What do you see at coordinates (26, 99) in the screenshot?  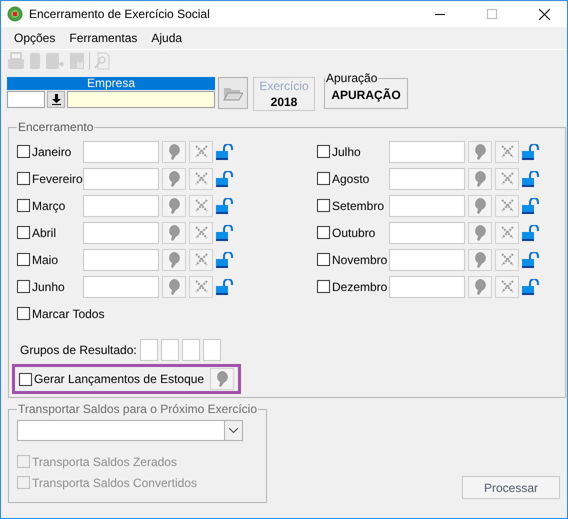 I see `company-code-field` at bounding box center [26, 99].